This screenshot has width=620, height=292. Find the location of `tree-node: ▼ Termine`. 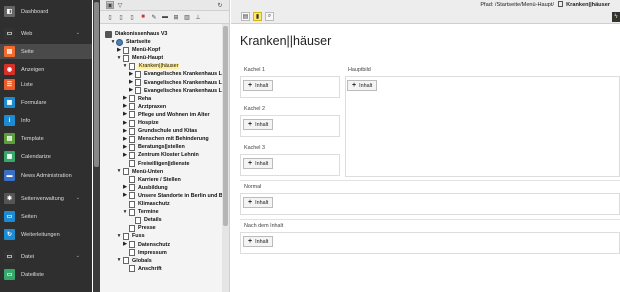

tree-node: ▼ Termine is located at coordinates (140, 212).